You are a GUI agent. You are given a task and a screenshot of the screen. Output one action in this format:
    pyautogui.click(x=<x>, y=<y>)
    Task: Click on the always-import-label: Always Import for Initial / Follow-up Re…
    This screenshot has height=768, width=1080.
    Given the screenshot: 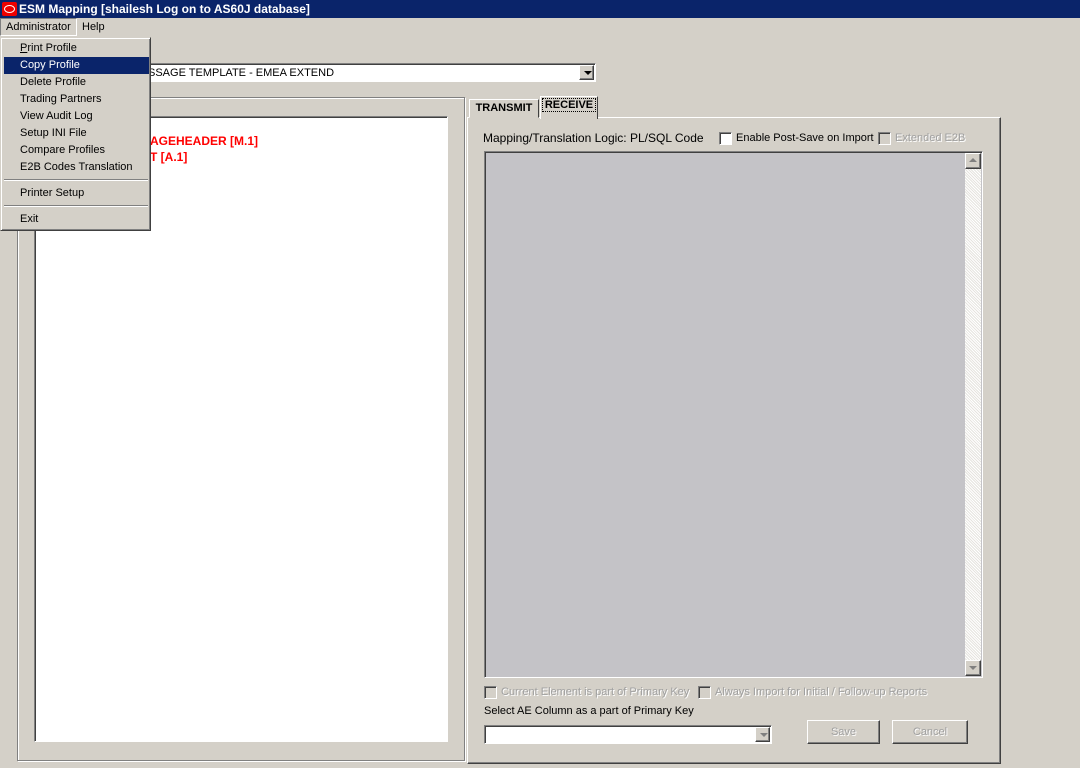 What is the action you would take?
    pyautogui.click(x=821, y=692)
    